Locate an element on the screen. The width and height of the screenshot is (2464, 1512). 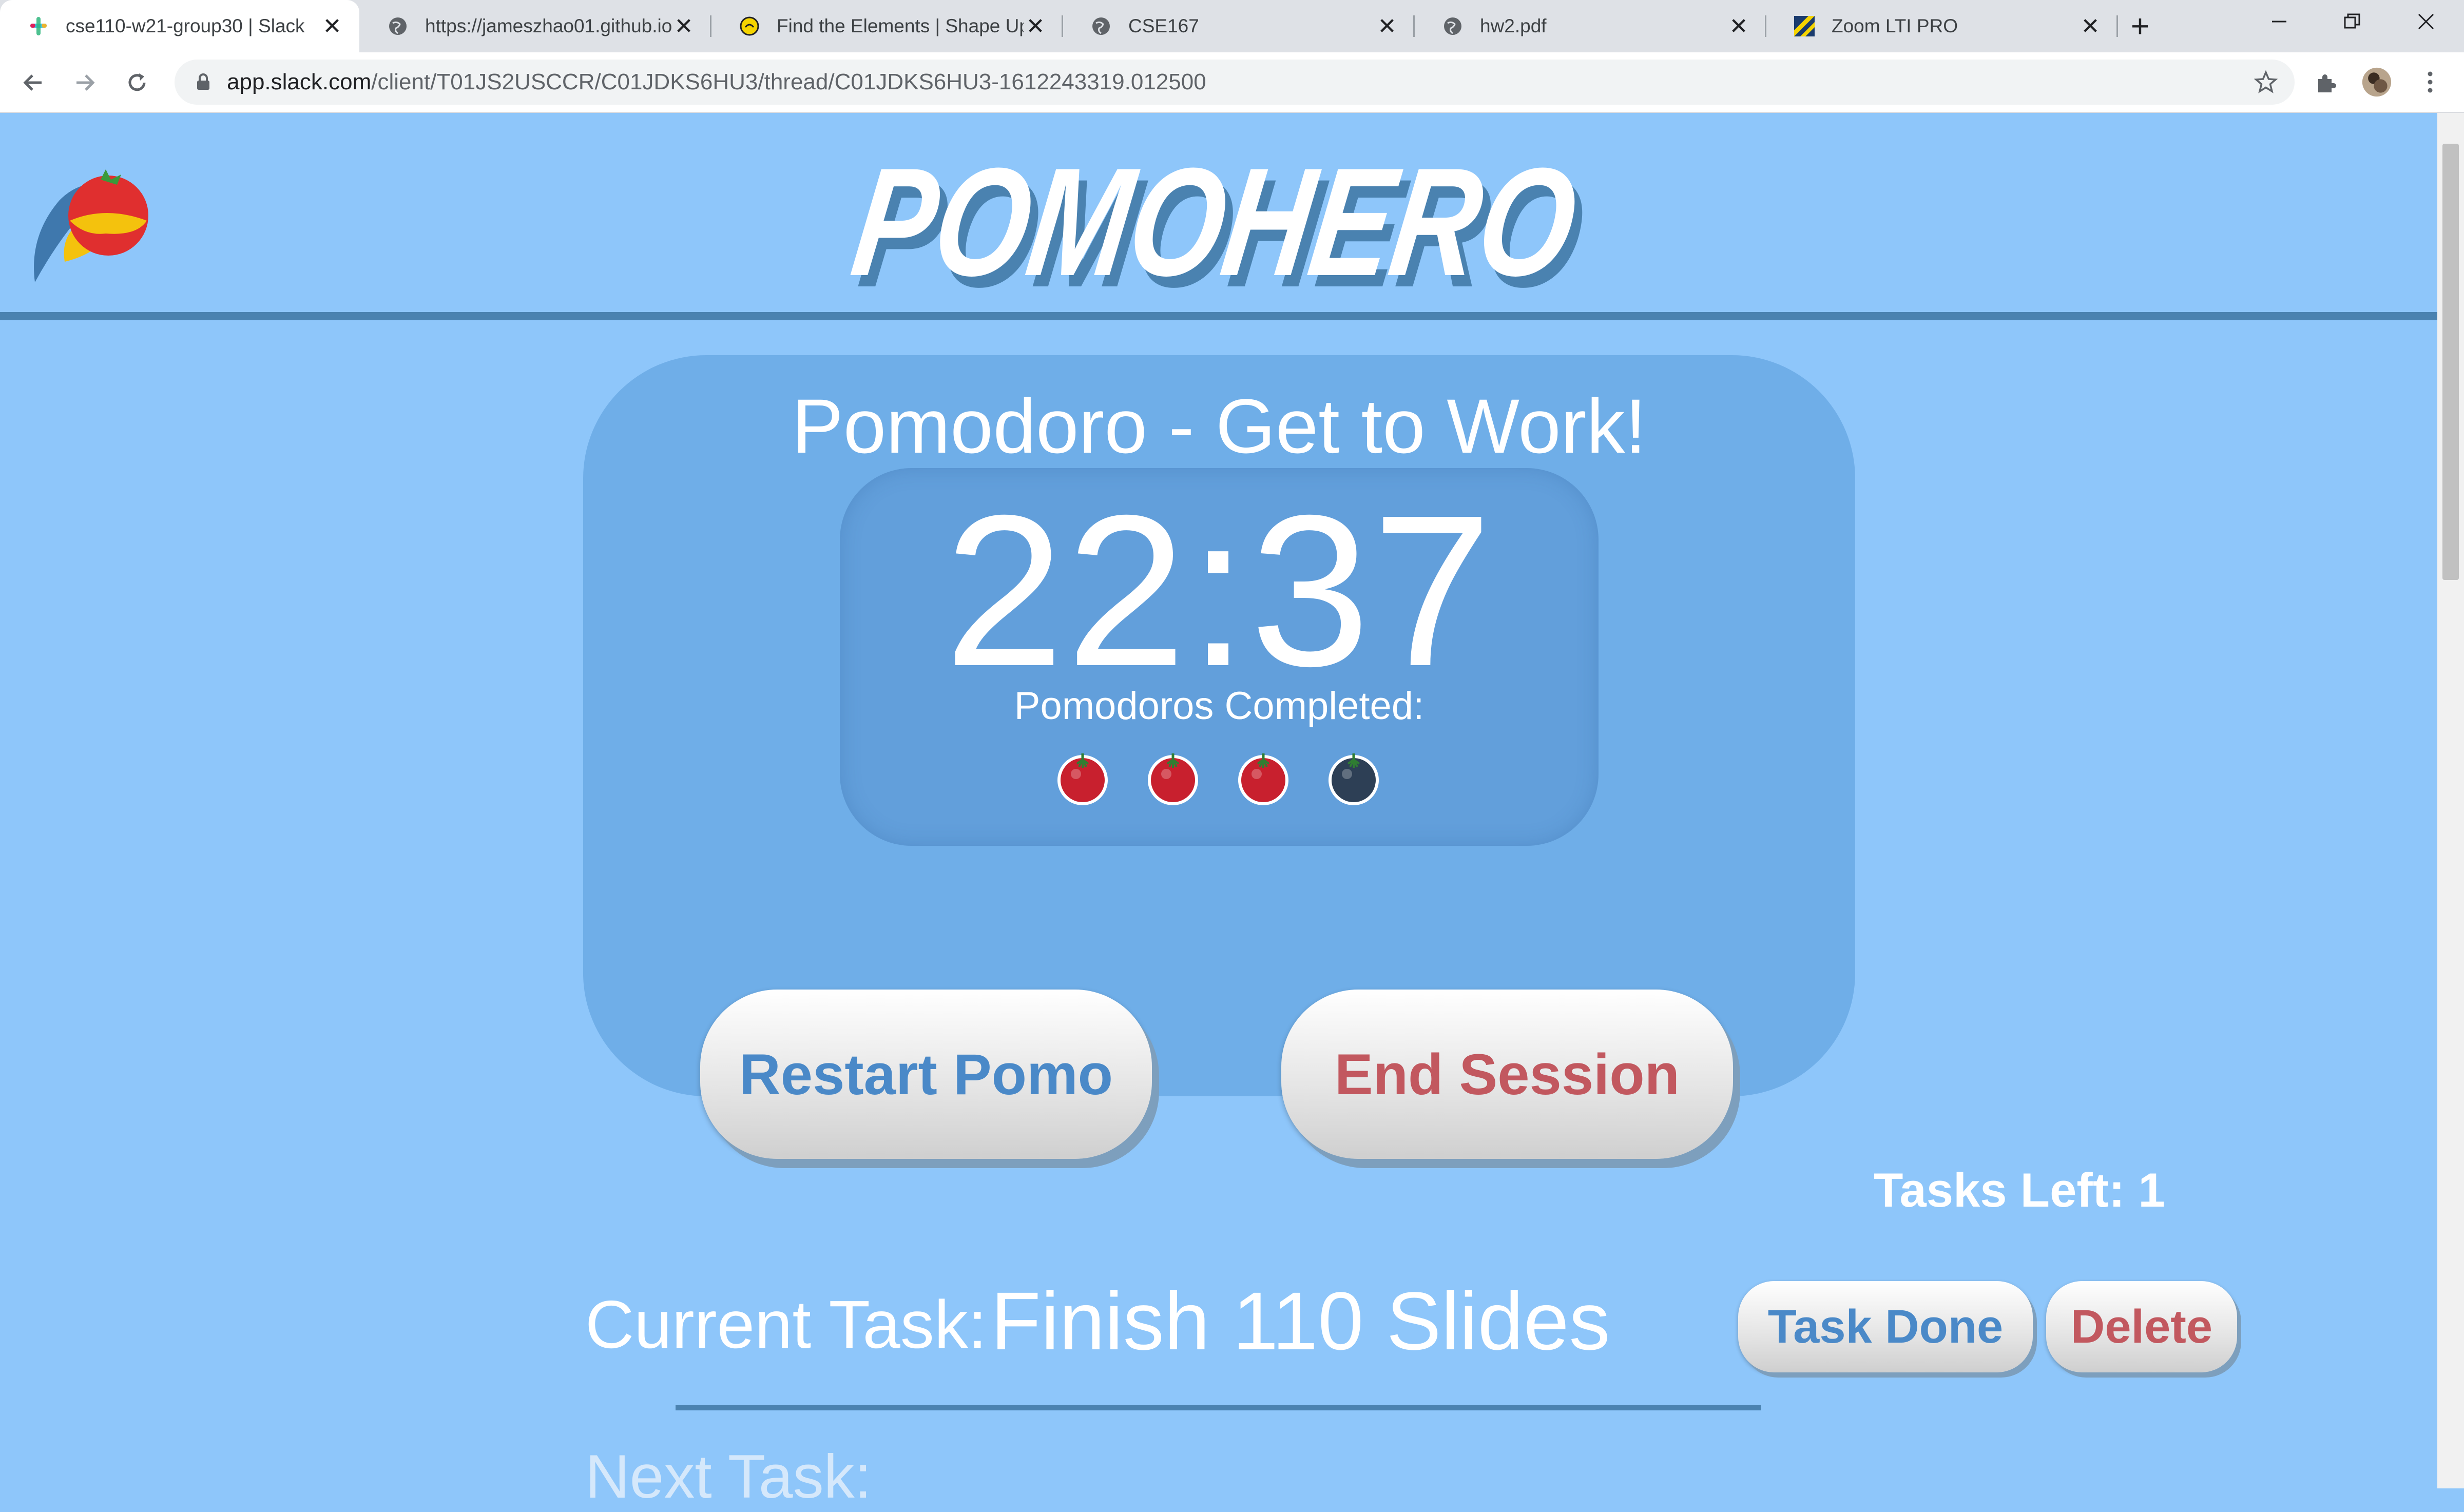
profile-avatar is located at coordinates (2376, 83).